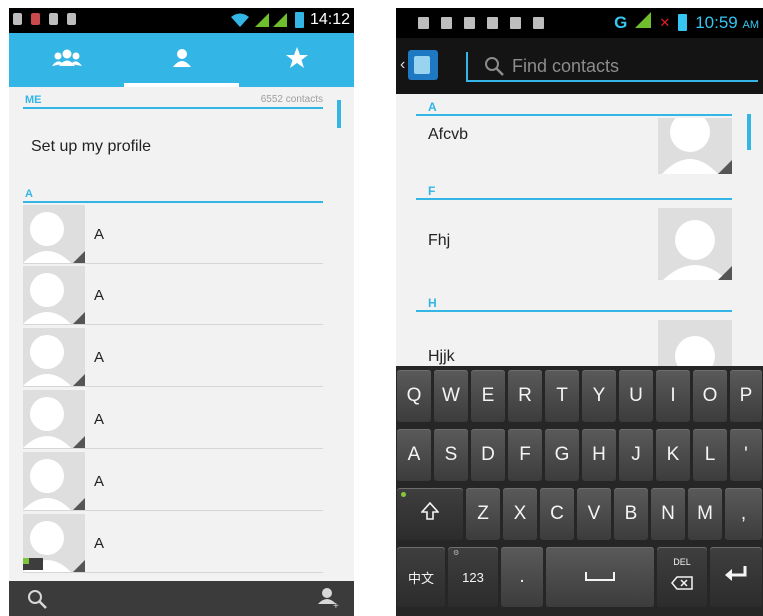 This screenshot has height=616, width=763. I want to click on list-item: Hjjk, so click(574, 340).